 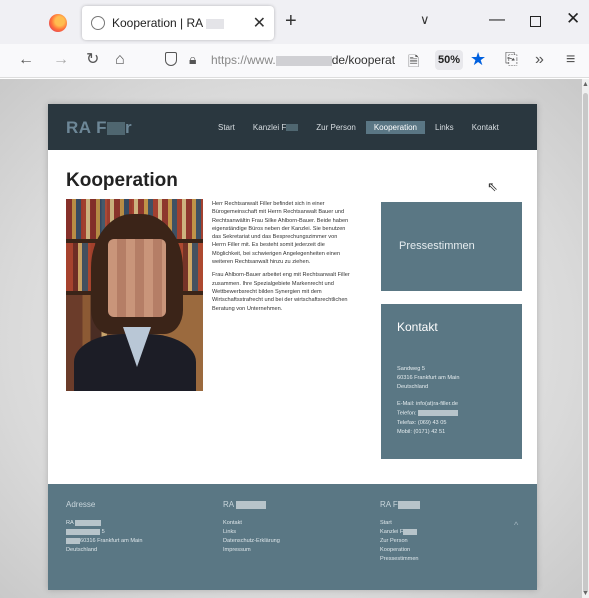 I want to click on home-icon: ⌂, so click(x=120, y=60).